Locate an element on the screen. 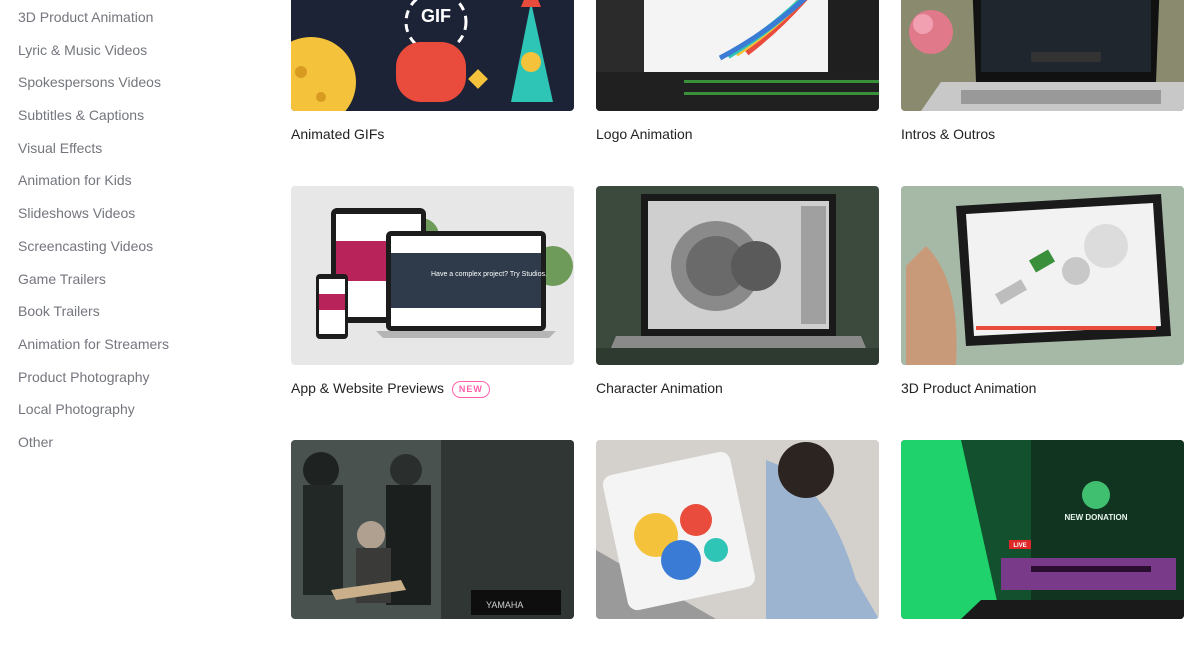 The image size is (1200, 651). card-thumbnail: GIF is located at coordinates (432, 55).